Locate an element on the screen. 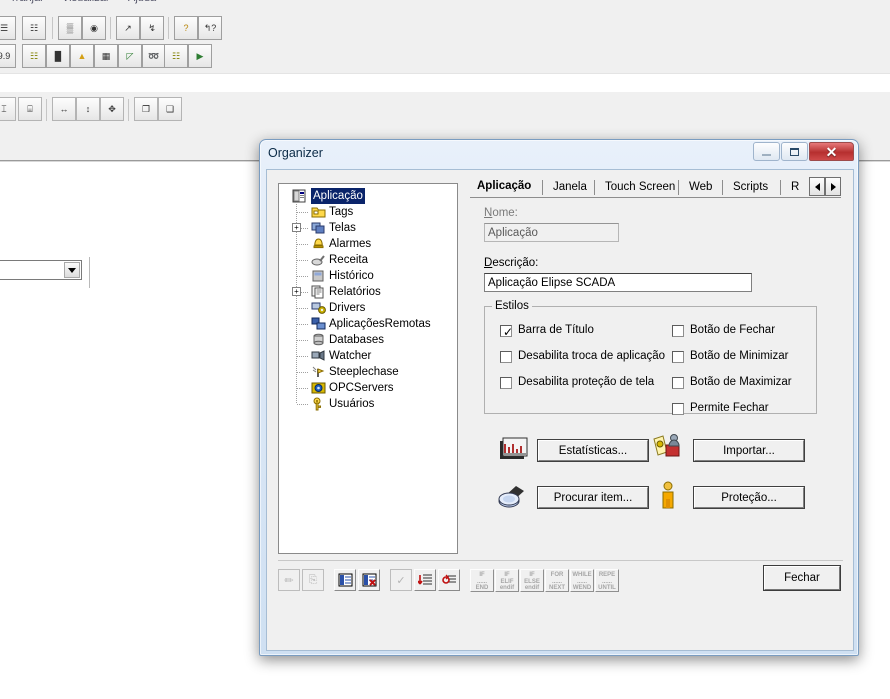 The width and height of the screenshot is (890, 699). dialog-title-bar: Organizer ✕ is located at coordinates (559, 154).